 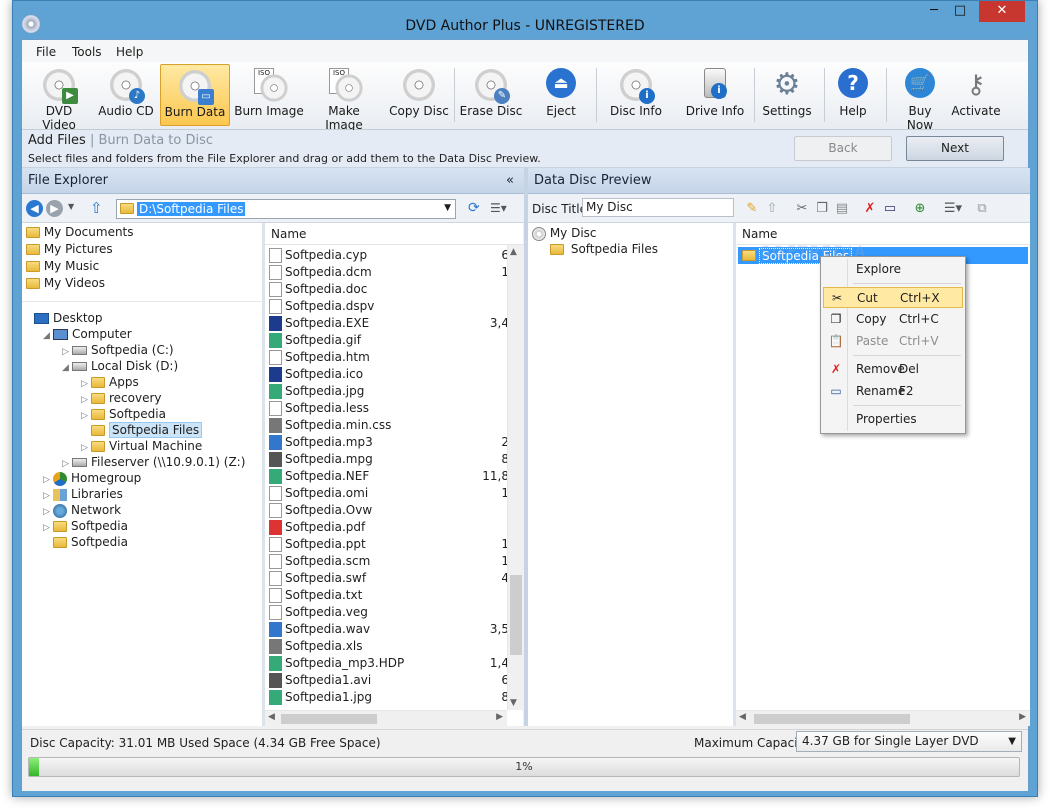 What do you see at coordinates (389, 680) in the screenshot?
I see `file-row: Softpedia1.avi 6` at bounding box center [389, 680].